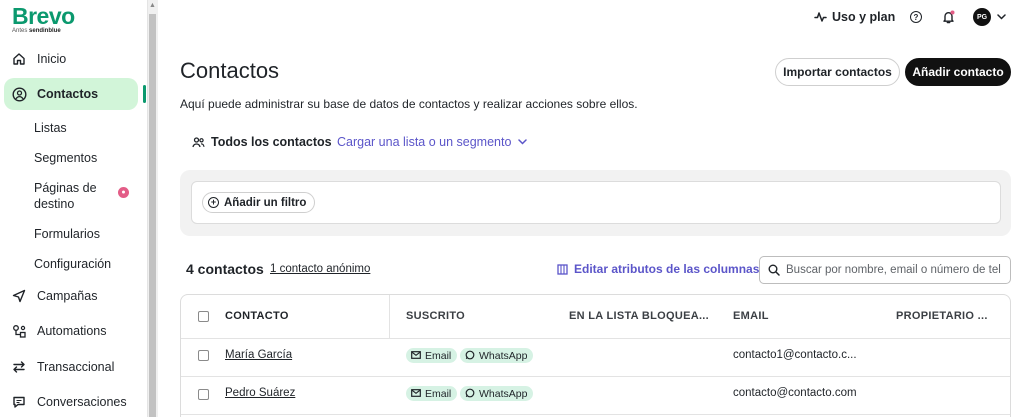 The image size is (1024, 417). Describe the element at coordinates (123, 192) in the screenshot. I see `new-badge-icon: ●` at that location.